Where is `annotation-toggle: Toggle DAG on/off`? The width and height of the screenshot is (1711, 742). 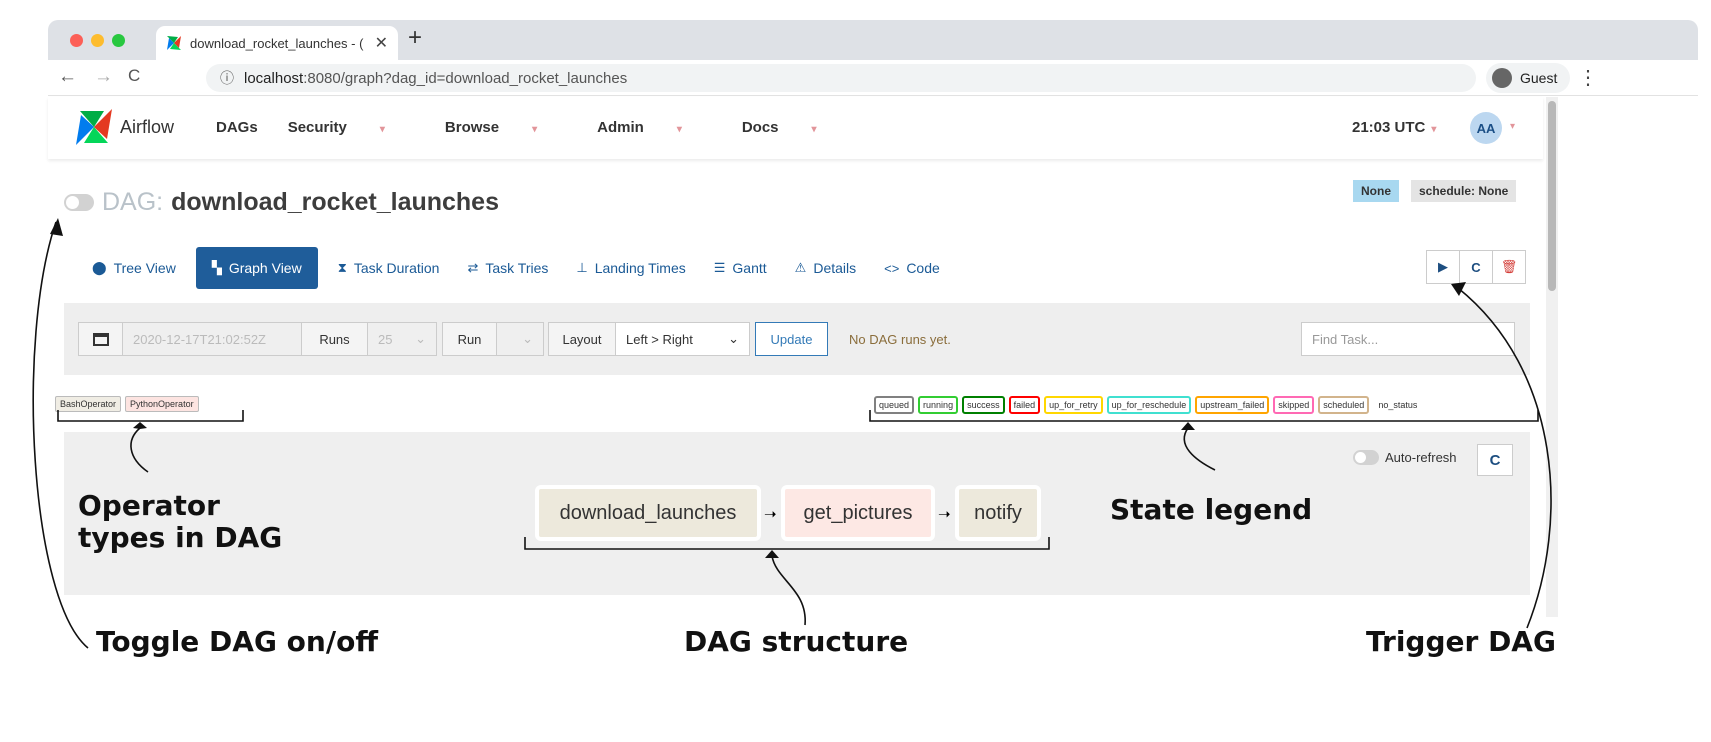
annotation-toggle: Toggle DAG on/off is located at coordinates (237, 641).